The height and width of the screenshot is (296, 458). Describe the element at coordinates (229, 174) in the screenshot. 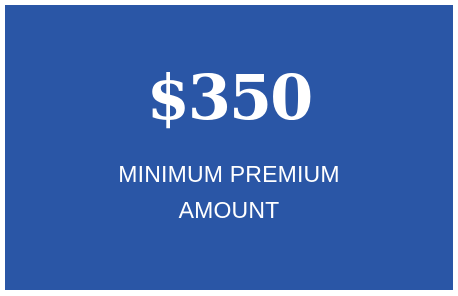

I see `premium-label-line-1: MINIMUM PREMIUM` at that location.